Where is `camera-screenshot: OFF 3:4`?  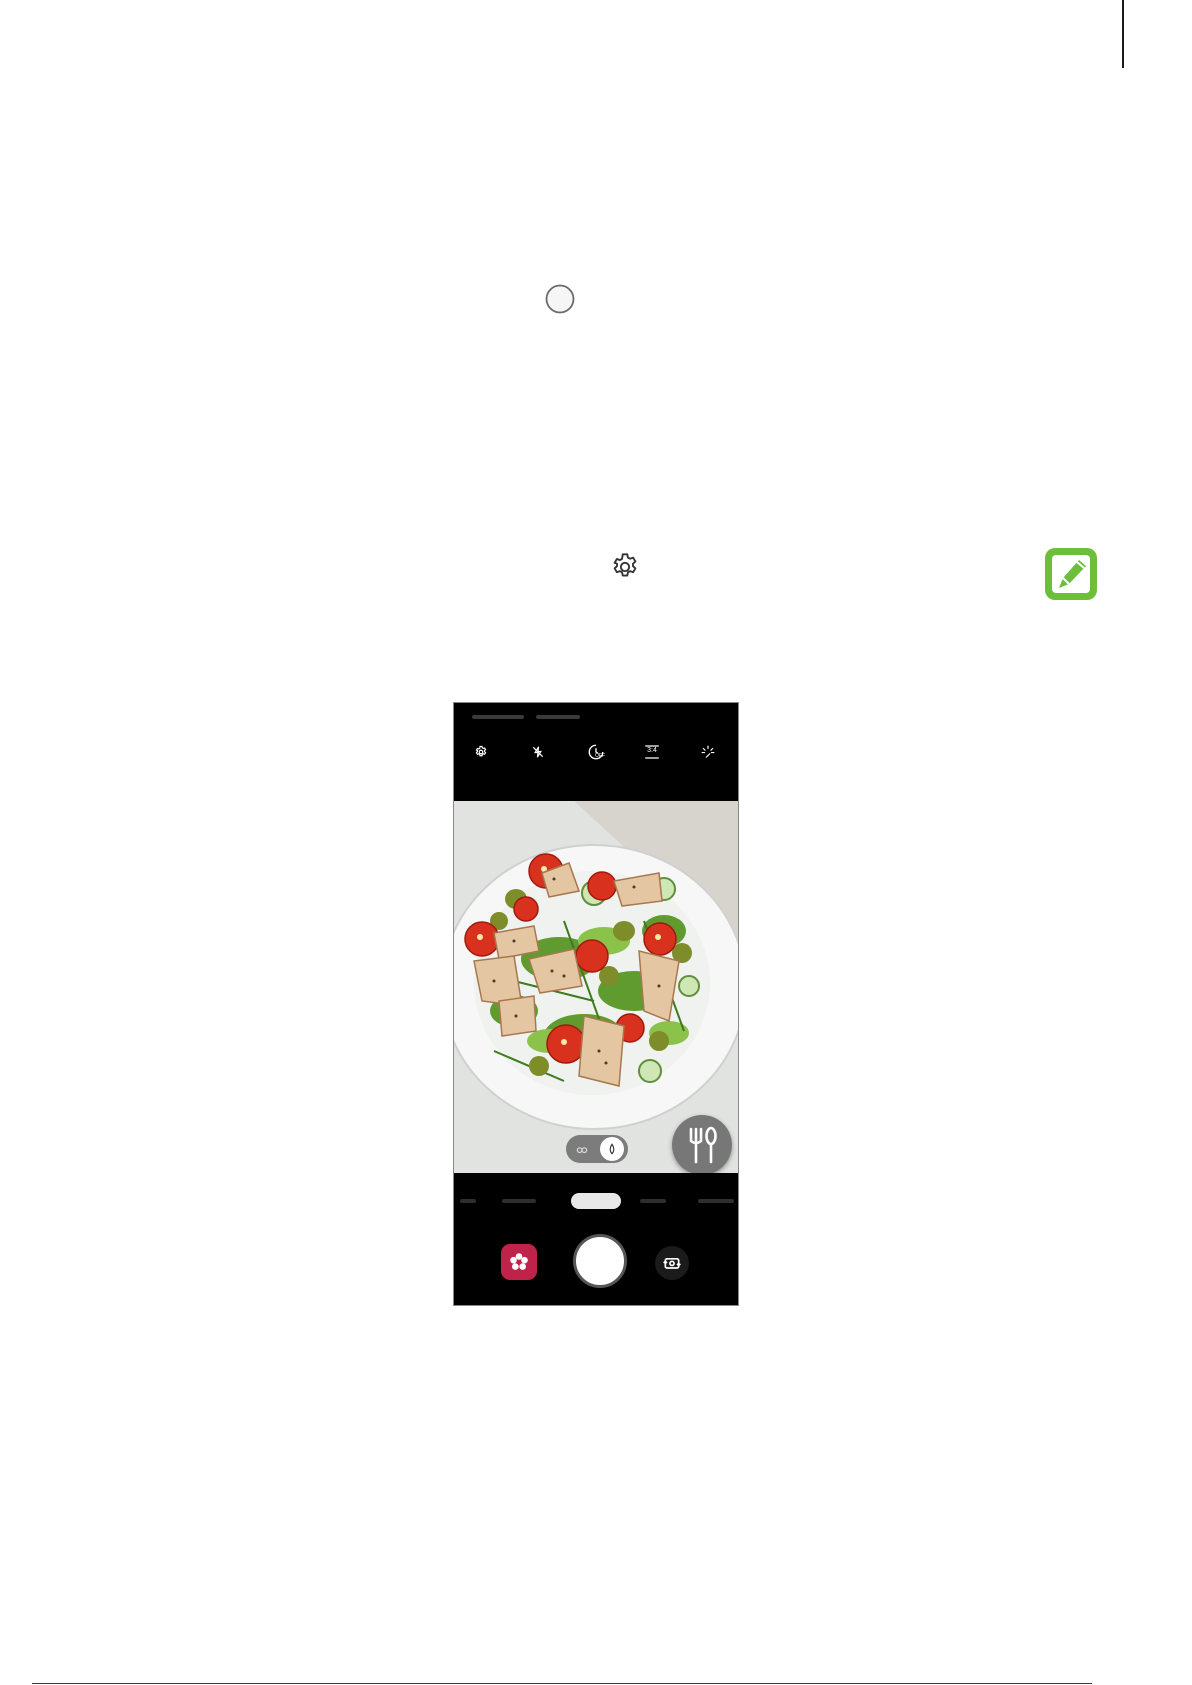 camera-screenshot: OFF 3:4 is located at coordinates (596, 1004).